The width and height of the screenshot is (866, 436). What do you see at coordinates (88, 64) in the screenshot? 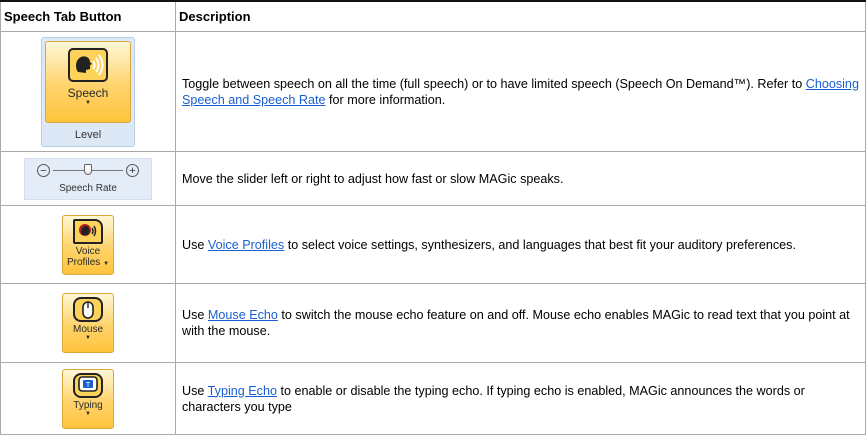
I see `speech-head-icon` at bounding box center [88, 64].